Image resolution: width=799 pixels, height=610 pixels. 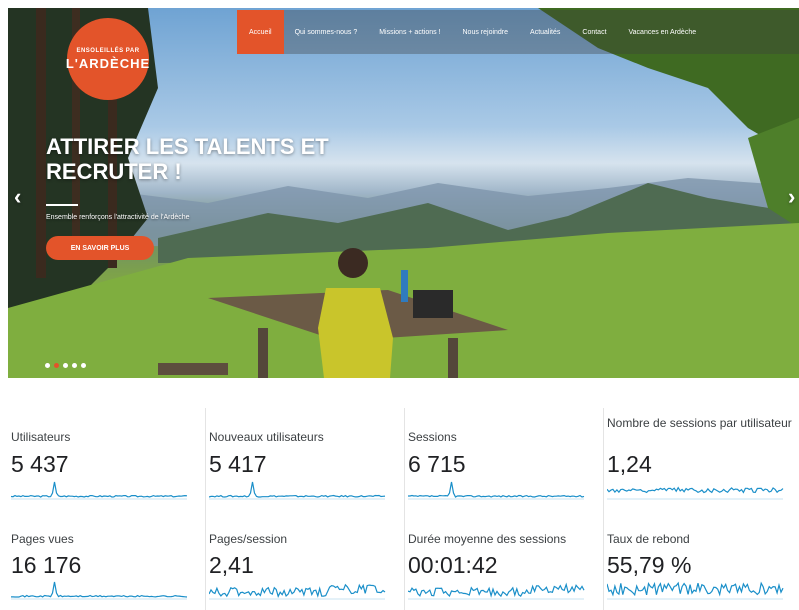 What do you see at coordinates (248, 539) in the screenshot?
I see `metric-label: Pages/session` at bounding box center [248, 539].